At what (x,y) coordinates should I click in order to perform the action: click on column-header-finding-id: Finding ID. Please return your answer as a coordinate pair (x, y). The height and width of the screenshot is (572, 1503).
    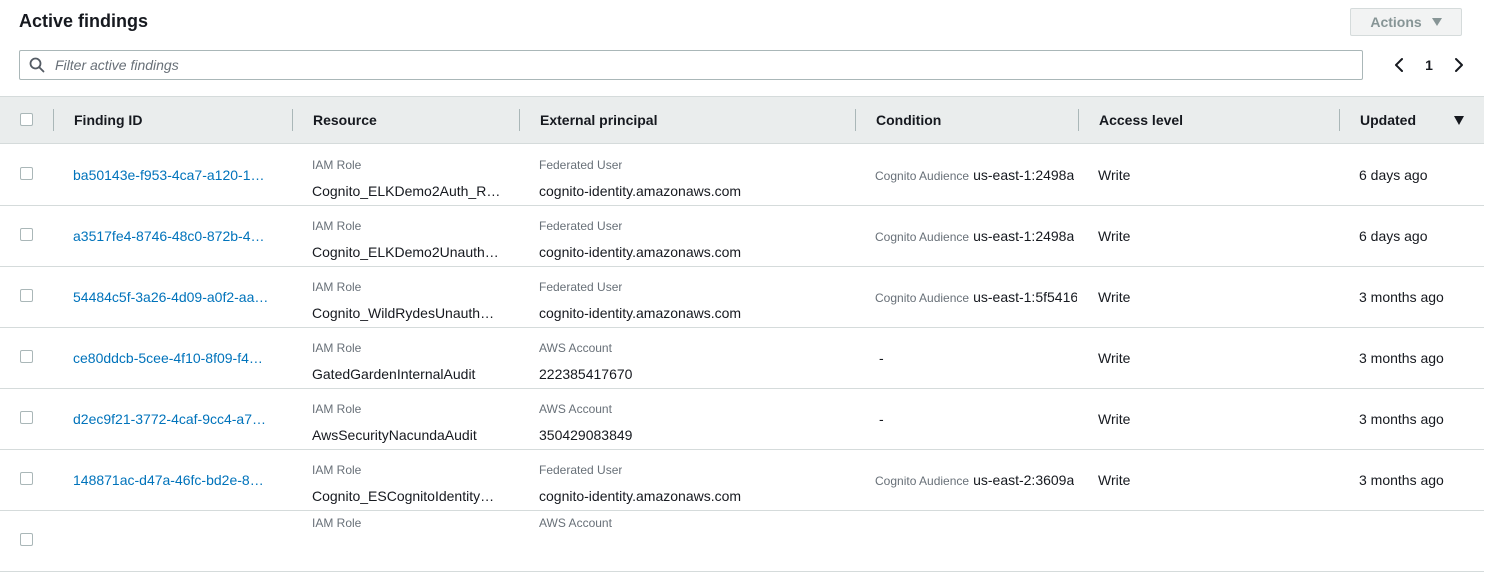
    Looking at the image, I should click on (108, 120).